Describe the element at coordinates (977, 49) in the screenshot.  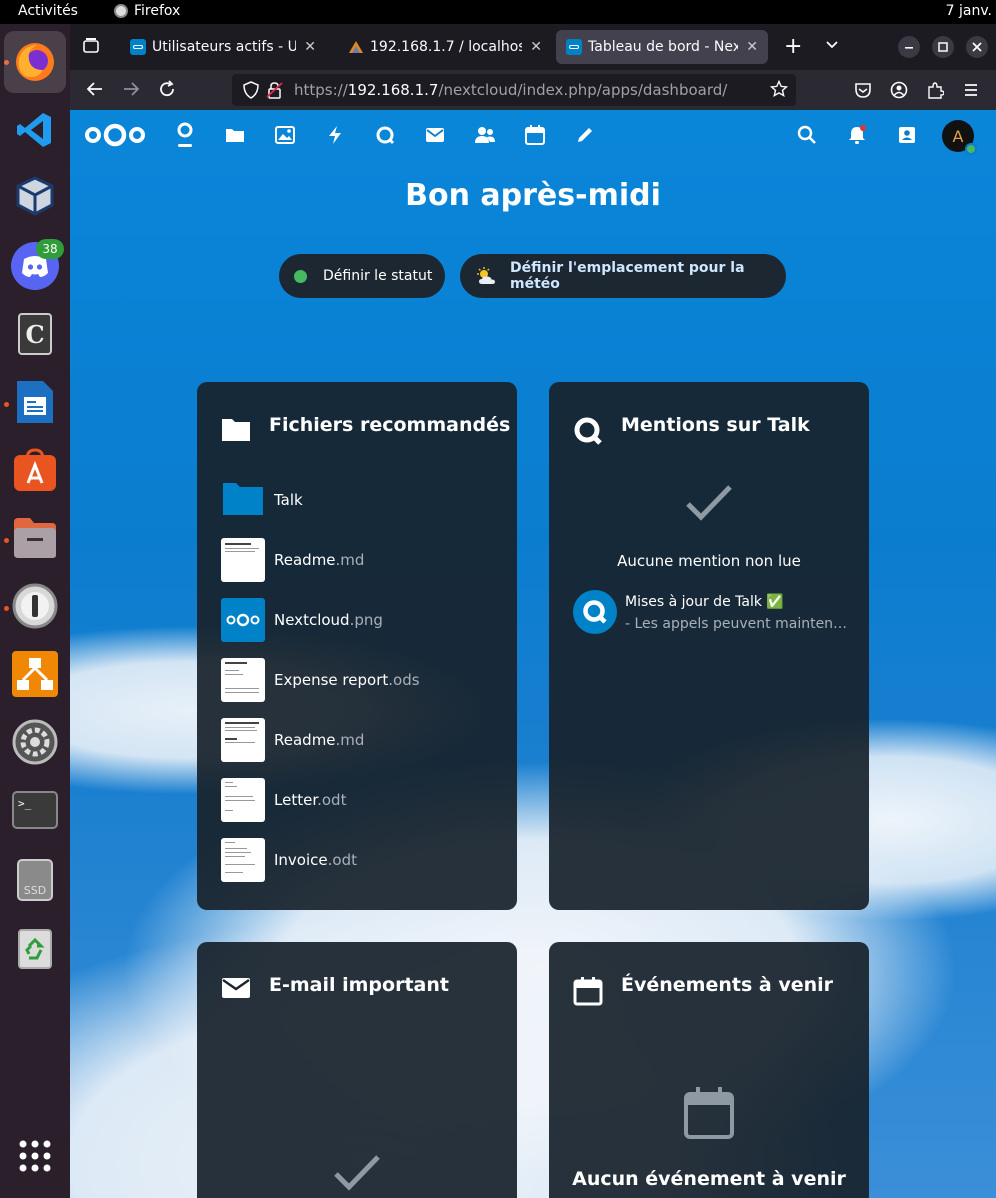
I see `close-window-button` at that location.